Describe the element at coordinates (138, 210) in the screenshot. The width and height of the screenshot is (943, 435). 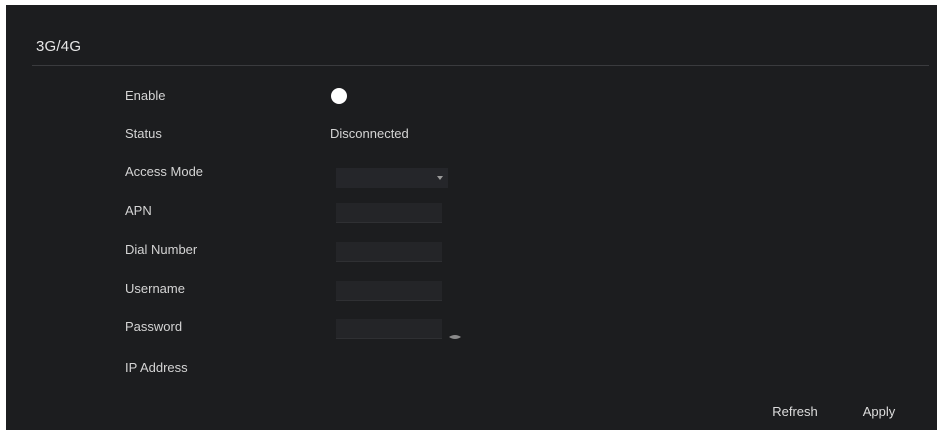
I see `apn-label: APN` at that location.